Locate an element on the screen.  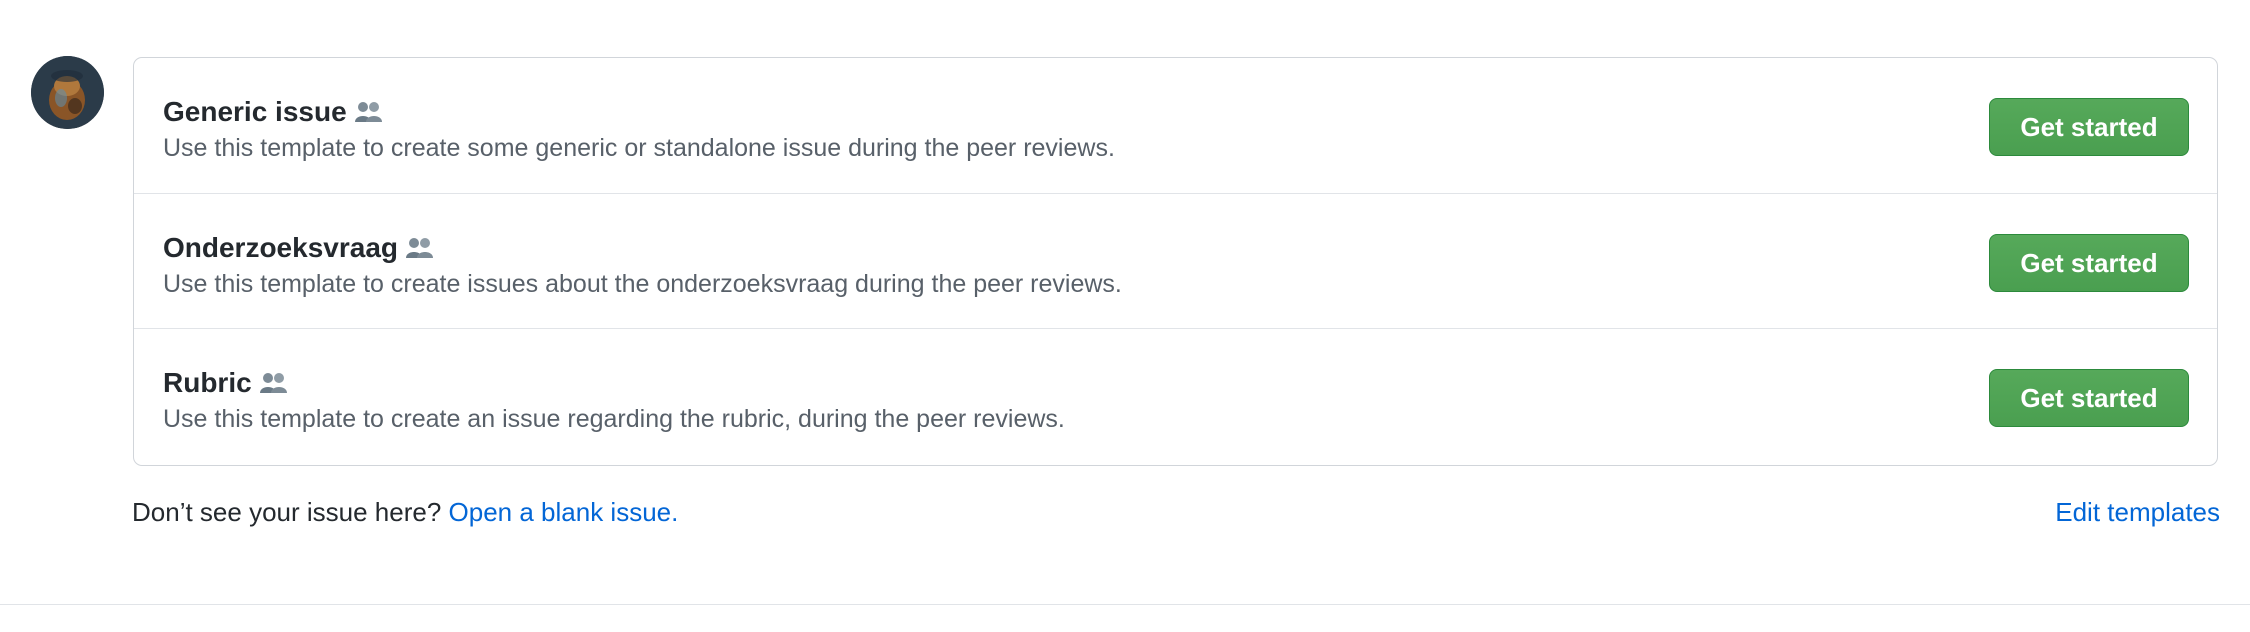
template-title: Onderzoeksvraag is located at coordinates (280, 247).